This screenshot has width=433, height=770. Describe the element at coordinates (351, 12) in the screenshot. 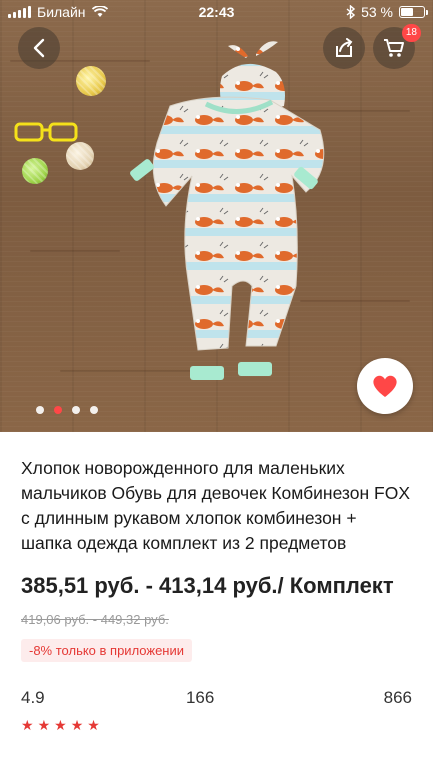

I see `bluetooth-icon` at that location.